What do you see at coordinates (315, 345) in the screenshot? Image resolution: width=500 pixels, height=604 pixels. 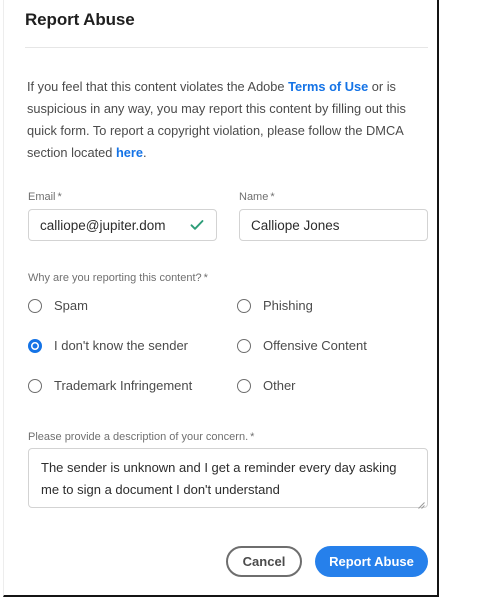 I see `radio-label-offensive-content: Offensive Content` at bounding box center [315, 345].